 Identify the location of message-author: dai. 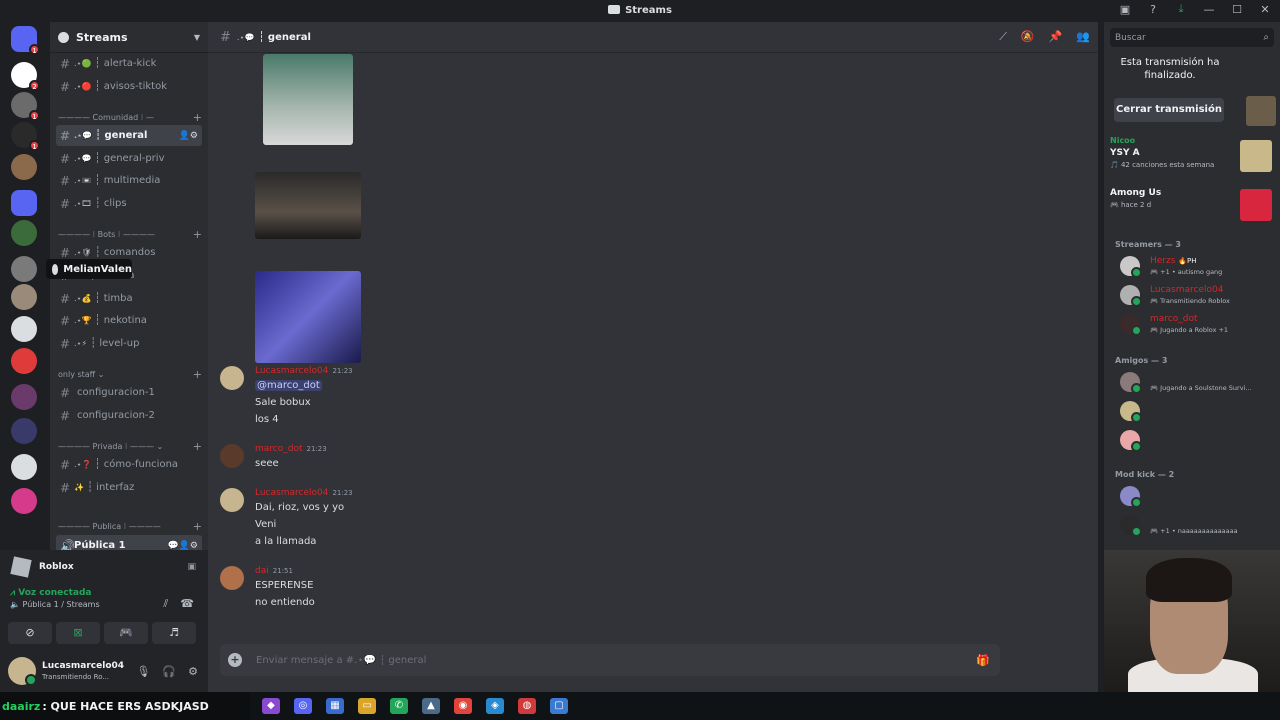
(262, 571).